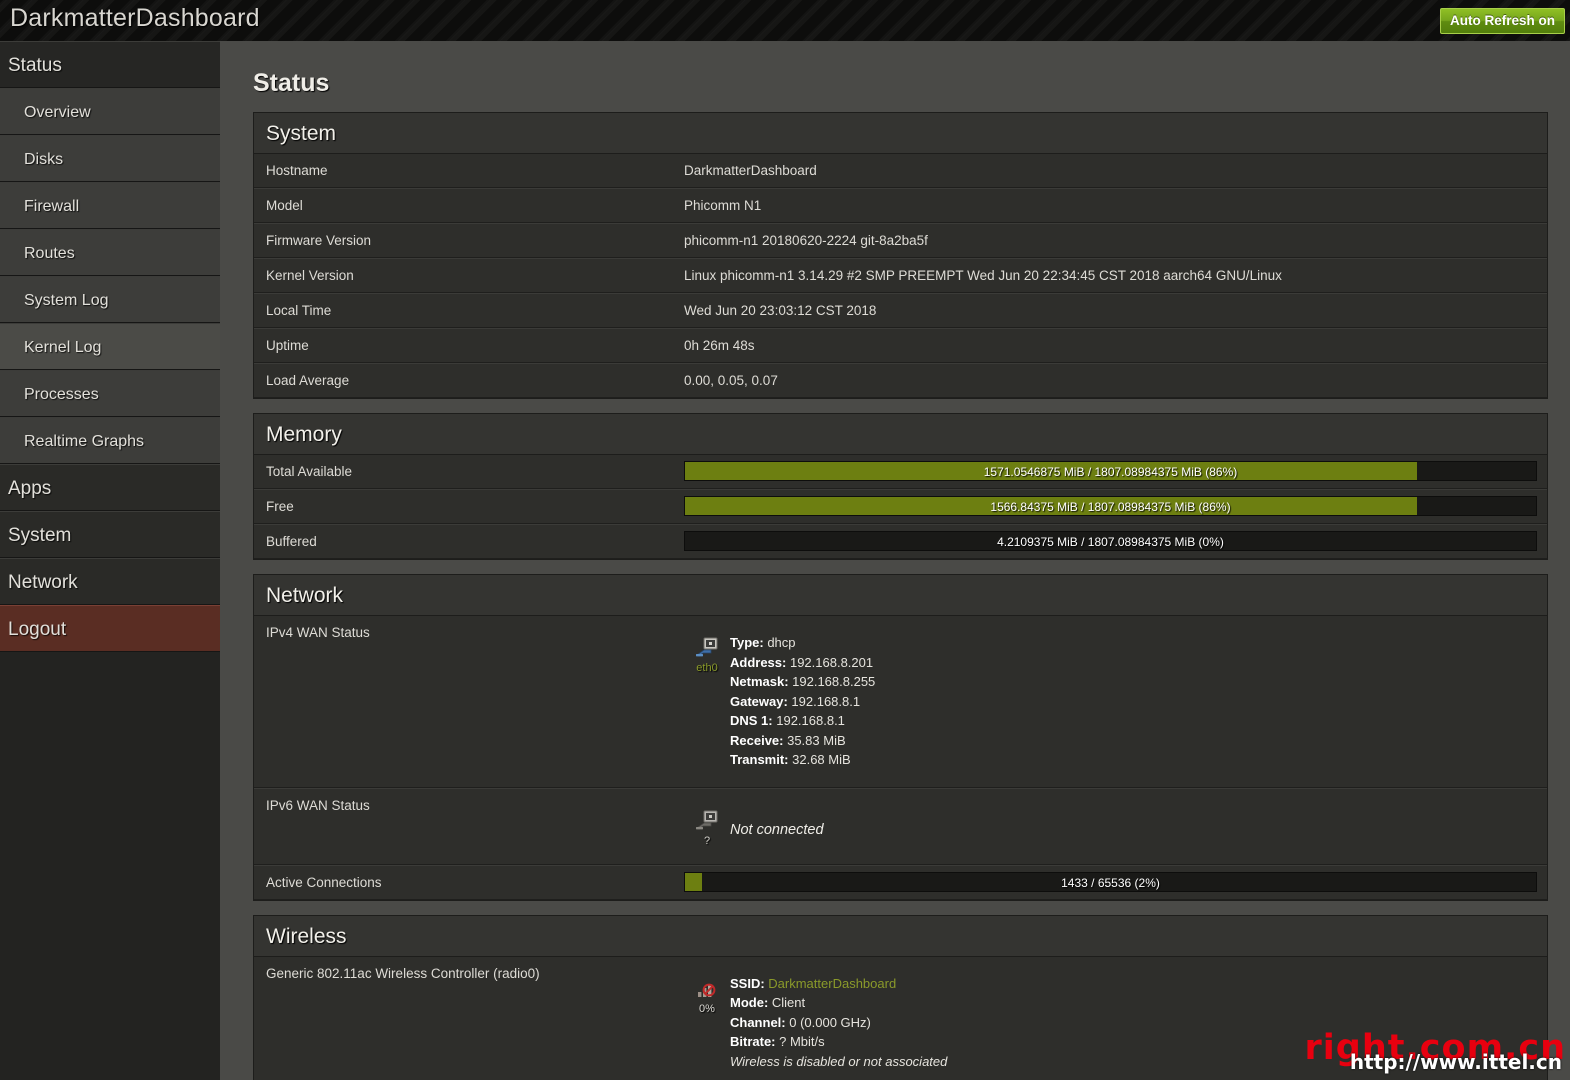 Image resolution: width=1570 pixels, height=1080 pixels. Describe the element at coordinates (299, 310) in the screenshot. I see `system-local-time-label: Local Time` at that location.